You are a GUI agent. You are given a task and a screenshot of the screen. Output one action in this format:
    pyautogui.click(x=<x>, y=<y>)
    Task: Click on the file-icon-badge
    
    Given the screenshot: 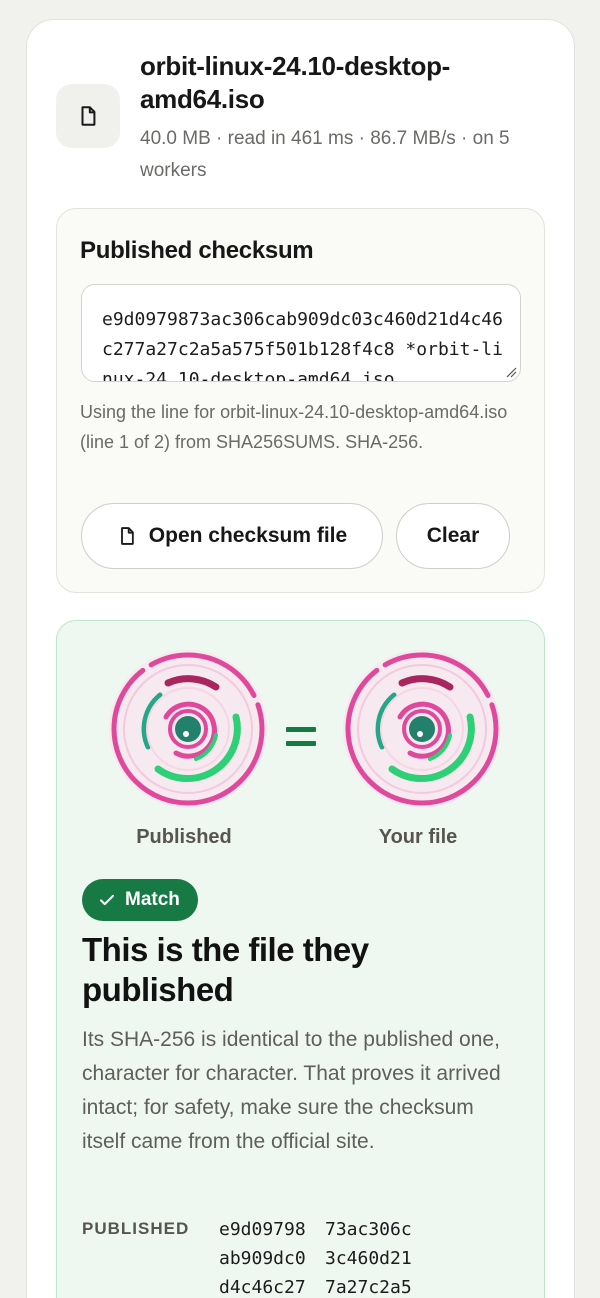 What is the action you would take?
    pyautogui.click(x=88, y=116)
    